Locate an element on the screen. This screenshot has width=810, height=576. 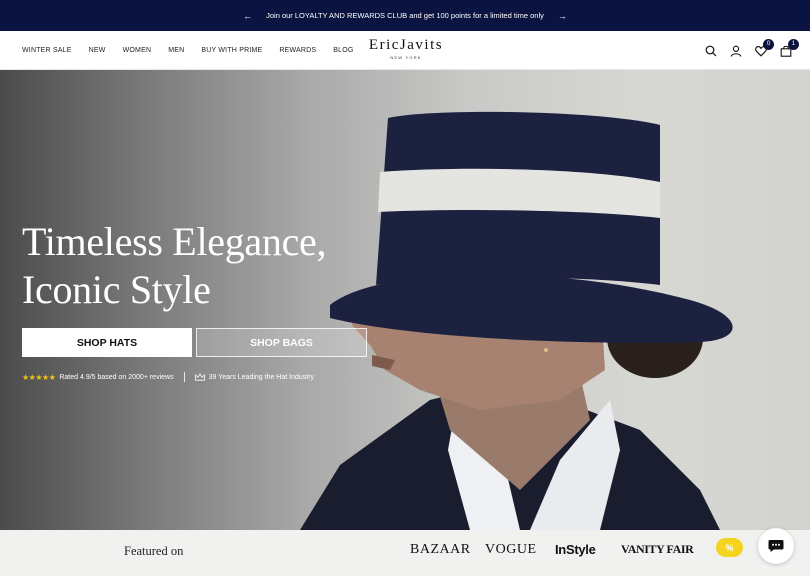
chat-icon is located at coordinates (776, 546).